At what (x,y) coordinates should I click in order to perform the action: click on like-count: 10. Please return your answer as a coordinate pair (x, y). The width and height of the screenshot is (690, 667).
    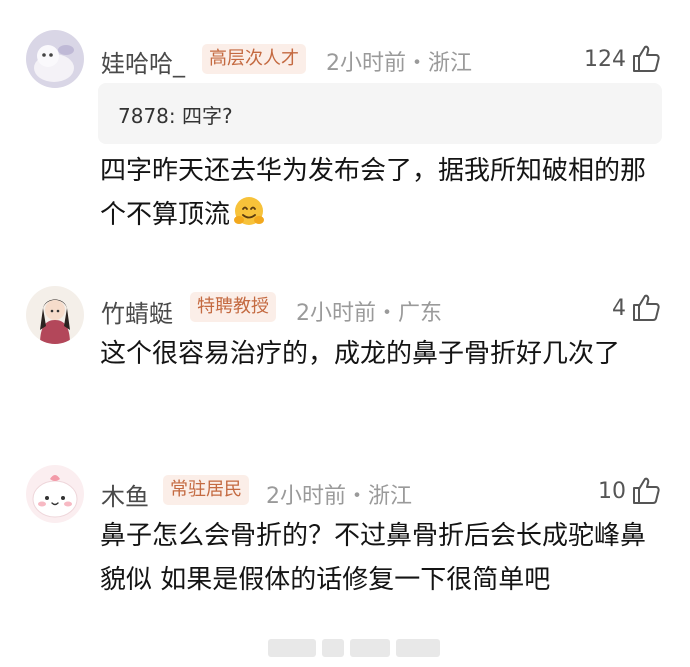
    Looking at the image, I should click on (612, 491).